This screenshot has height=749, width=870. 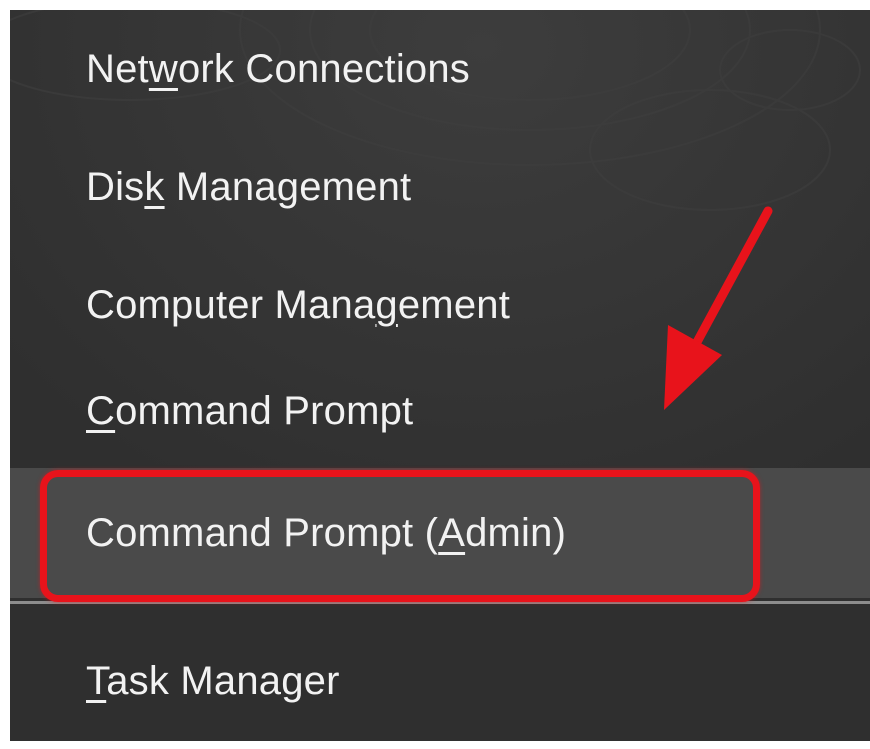 What do you see at coordinates (278, 68) in the screenshot?
I see `menu-item-label: Network Connections` at bounding box center [278, 68].